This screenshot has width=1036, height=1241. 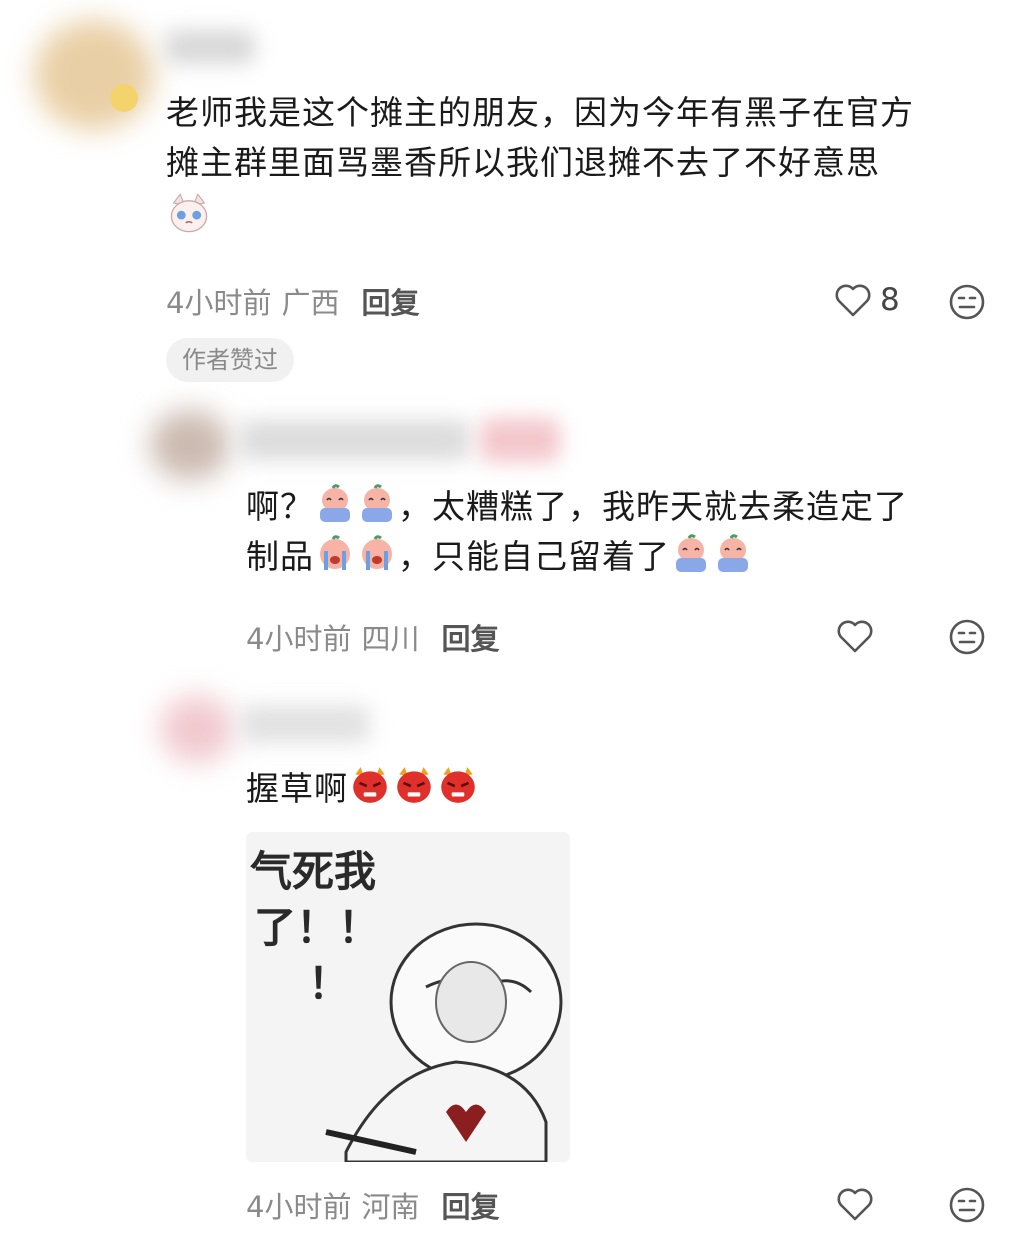 I want to click on meme-character-drawing, so click(x=444, y=1042).